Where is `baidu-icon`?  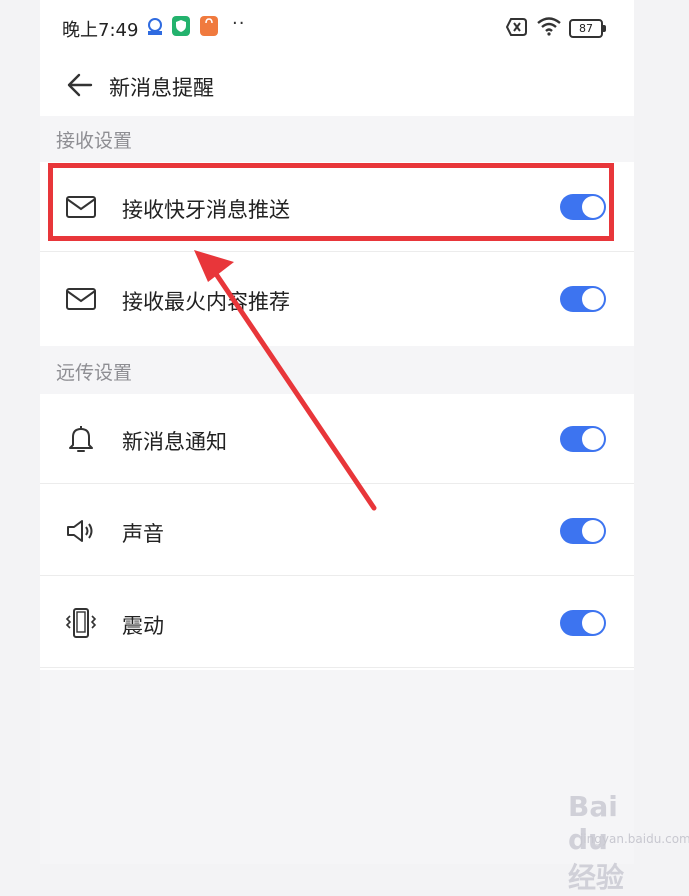
baidu-icon is located at coordinates (155, 26).